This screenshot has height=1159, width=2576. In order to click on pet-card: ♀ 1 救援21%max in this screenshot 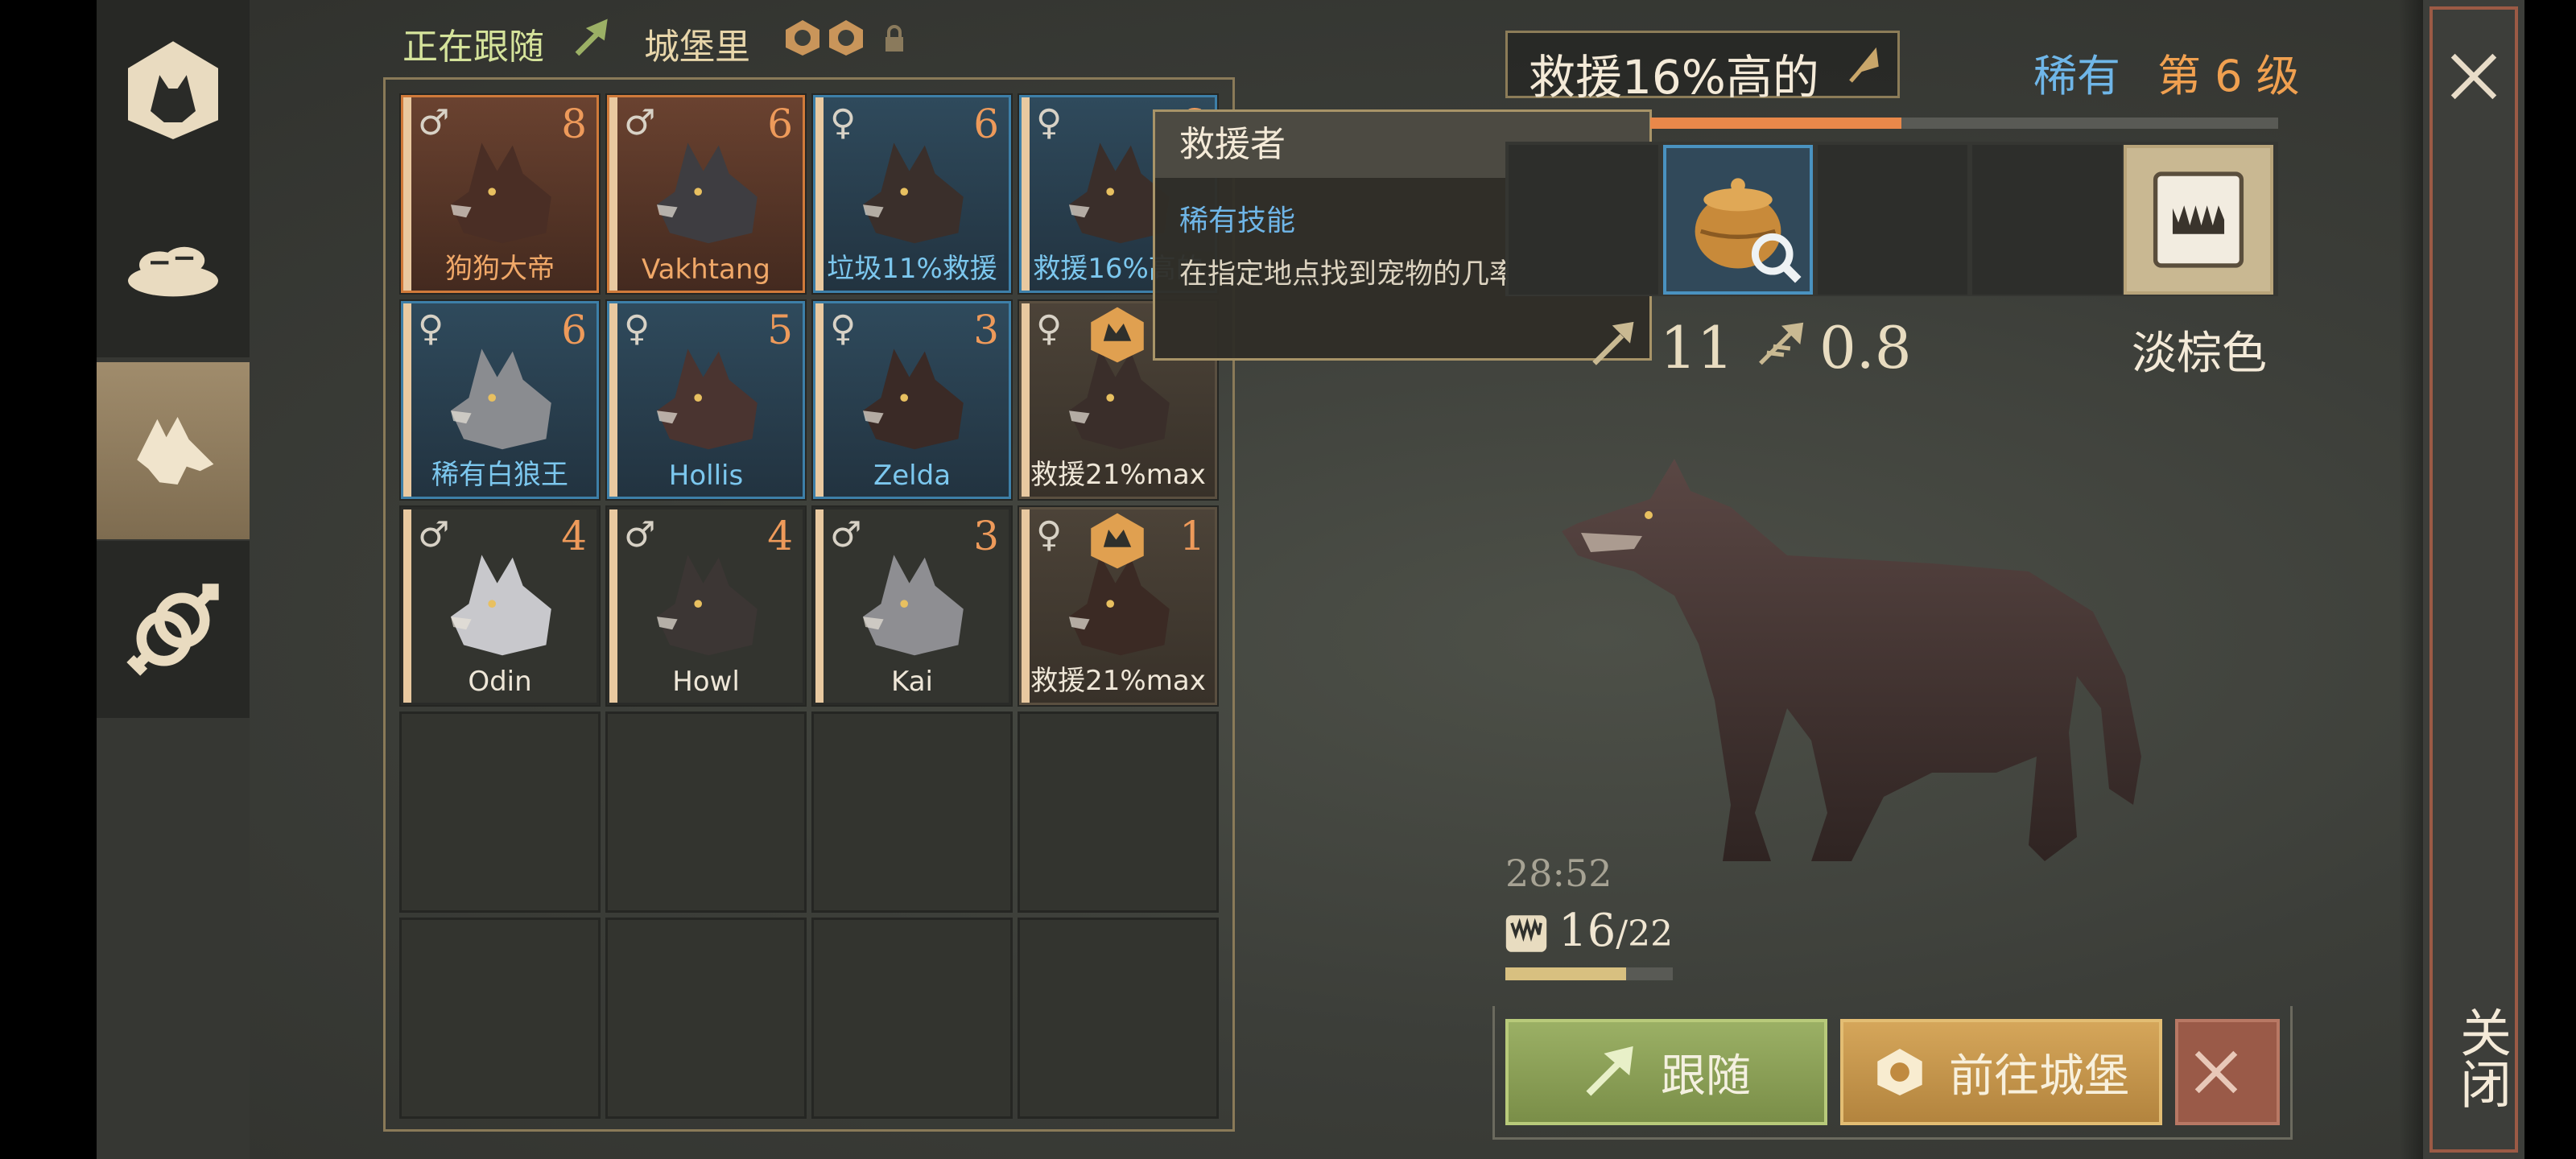, I will do `click(1118, 606)`.